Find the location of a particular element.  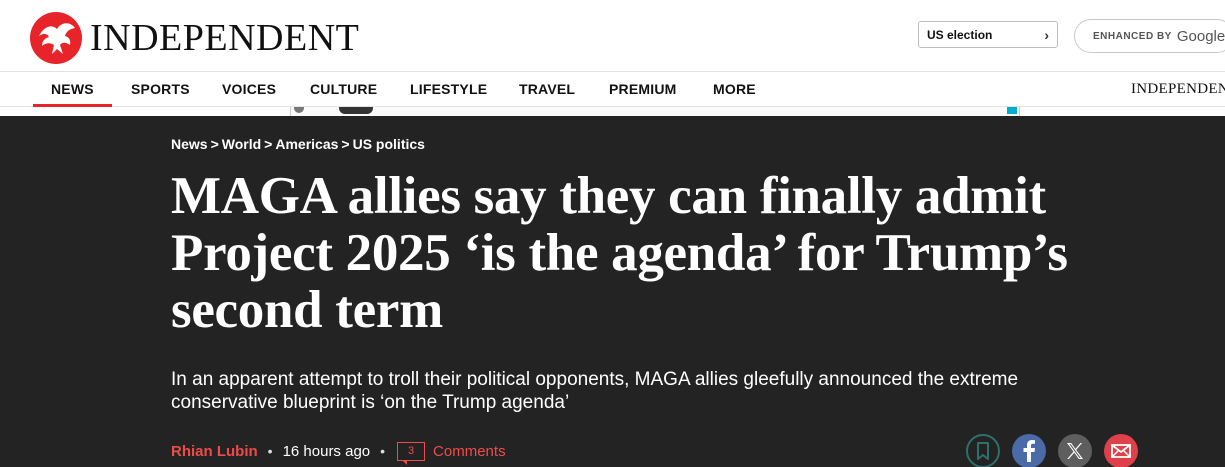

x-share-button is located at coordinates (1075, 450).